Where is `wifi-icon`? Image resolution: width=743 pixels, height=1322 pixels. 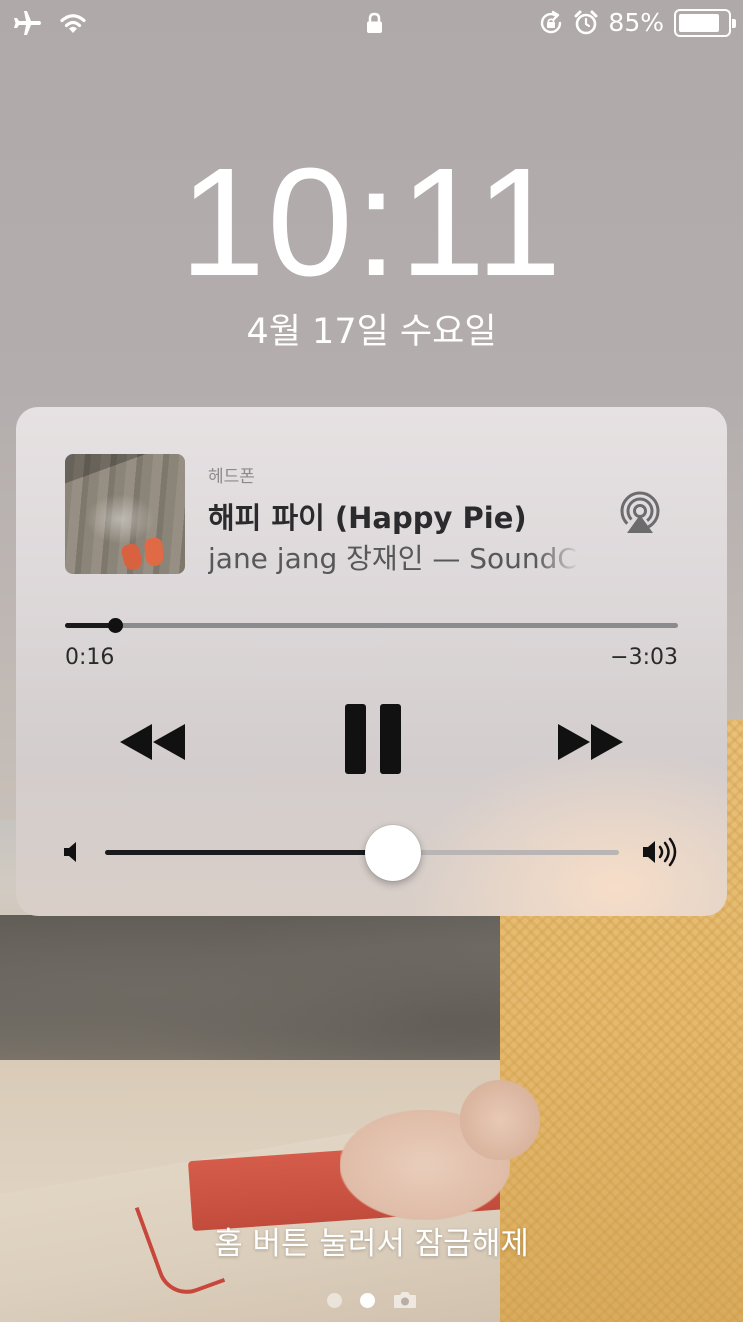
wifi-icon is located at coordinates (73, 23).